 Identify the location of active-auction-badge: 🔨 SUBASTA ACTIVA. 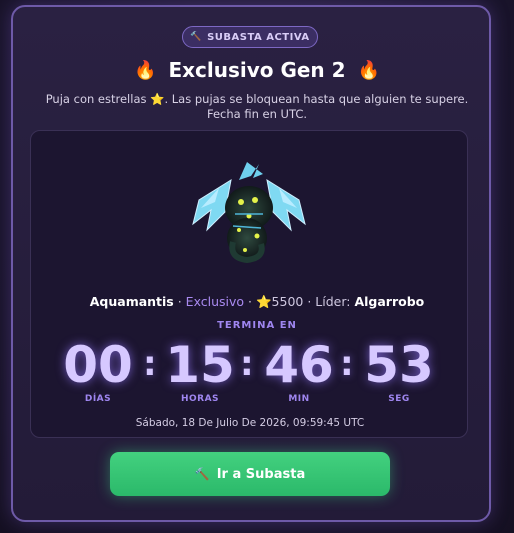
(250, 37).